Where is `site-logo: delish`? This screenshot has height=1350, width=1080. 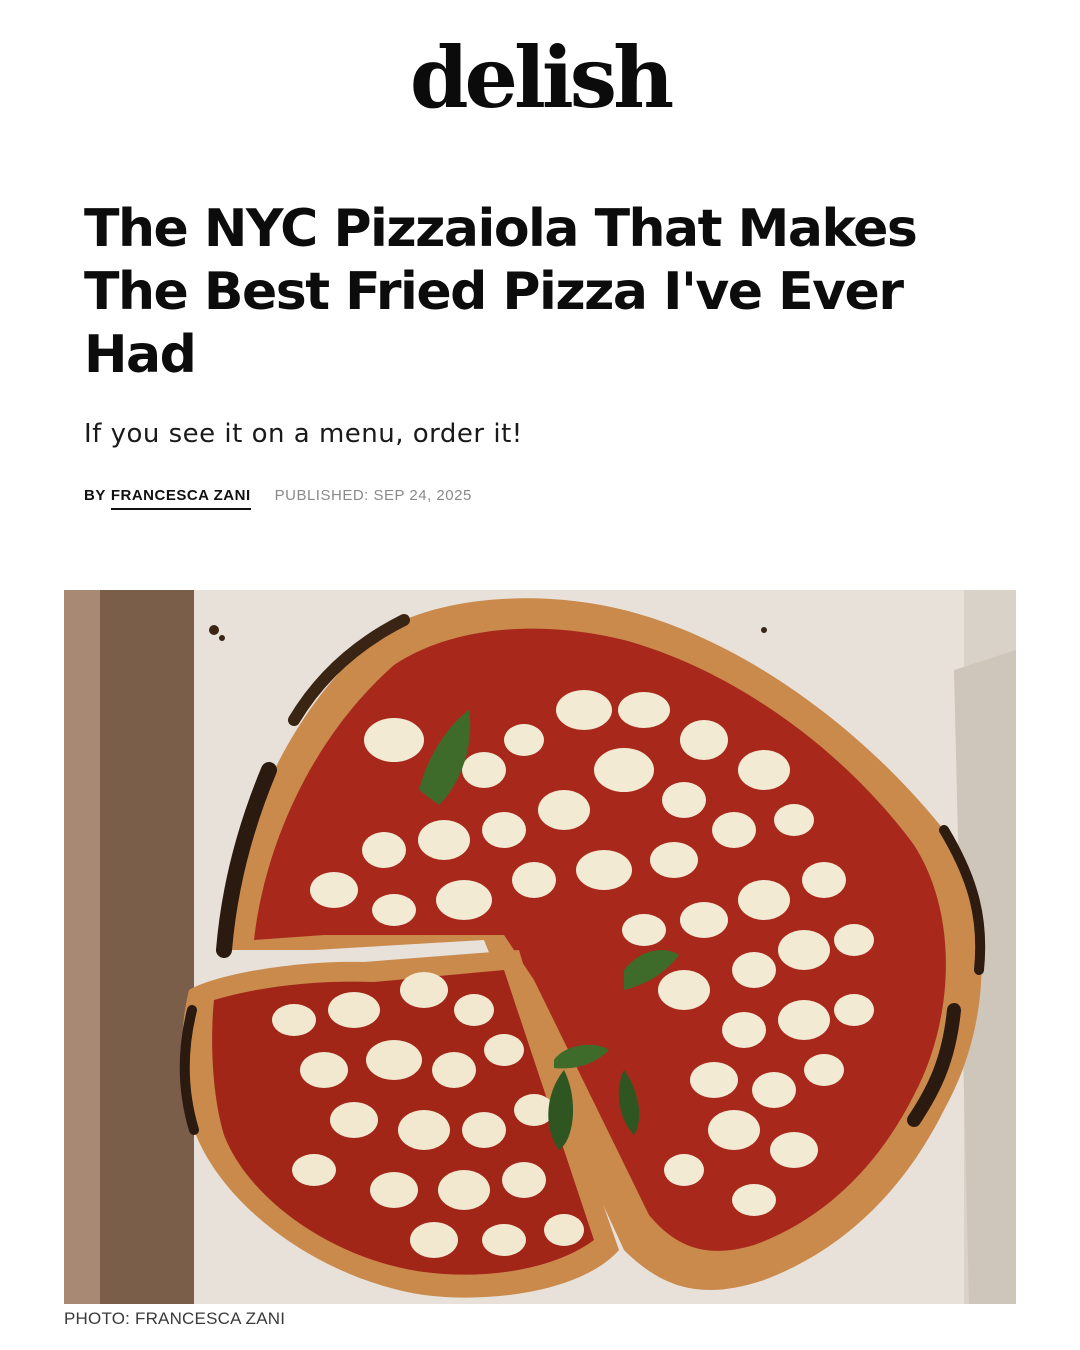
site-logo: delish is located at coordinates (540, 78).